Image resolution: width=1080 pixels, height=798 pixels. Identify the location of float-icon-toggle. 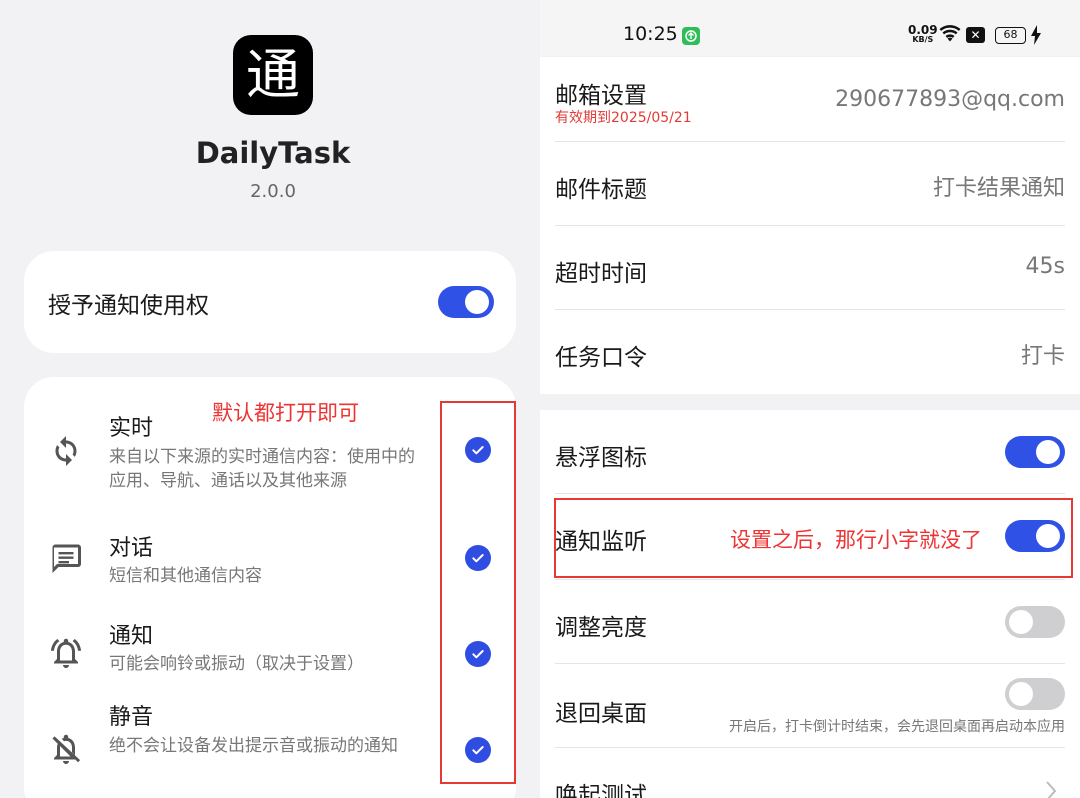
(1035, 452).